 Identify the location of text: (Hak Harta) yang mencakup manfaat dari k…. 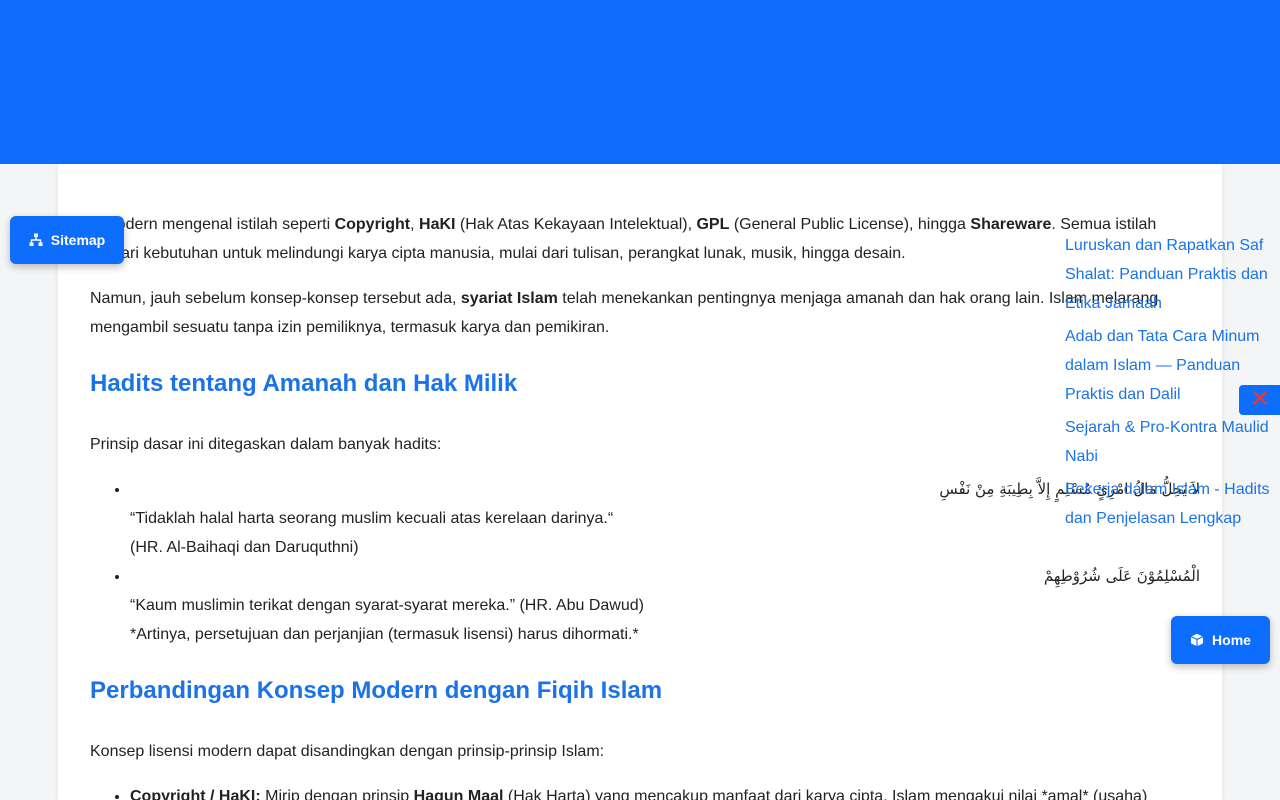
(825, 794).